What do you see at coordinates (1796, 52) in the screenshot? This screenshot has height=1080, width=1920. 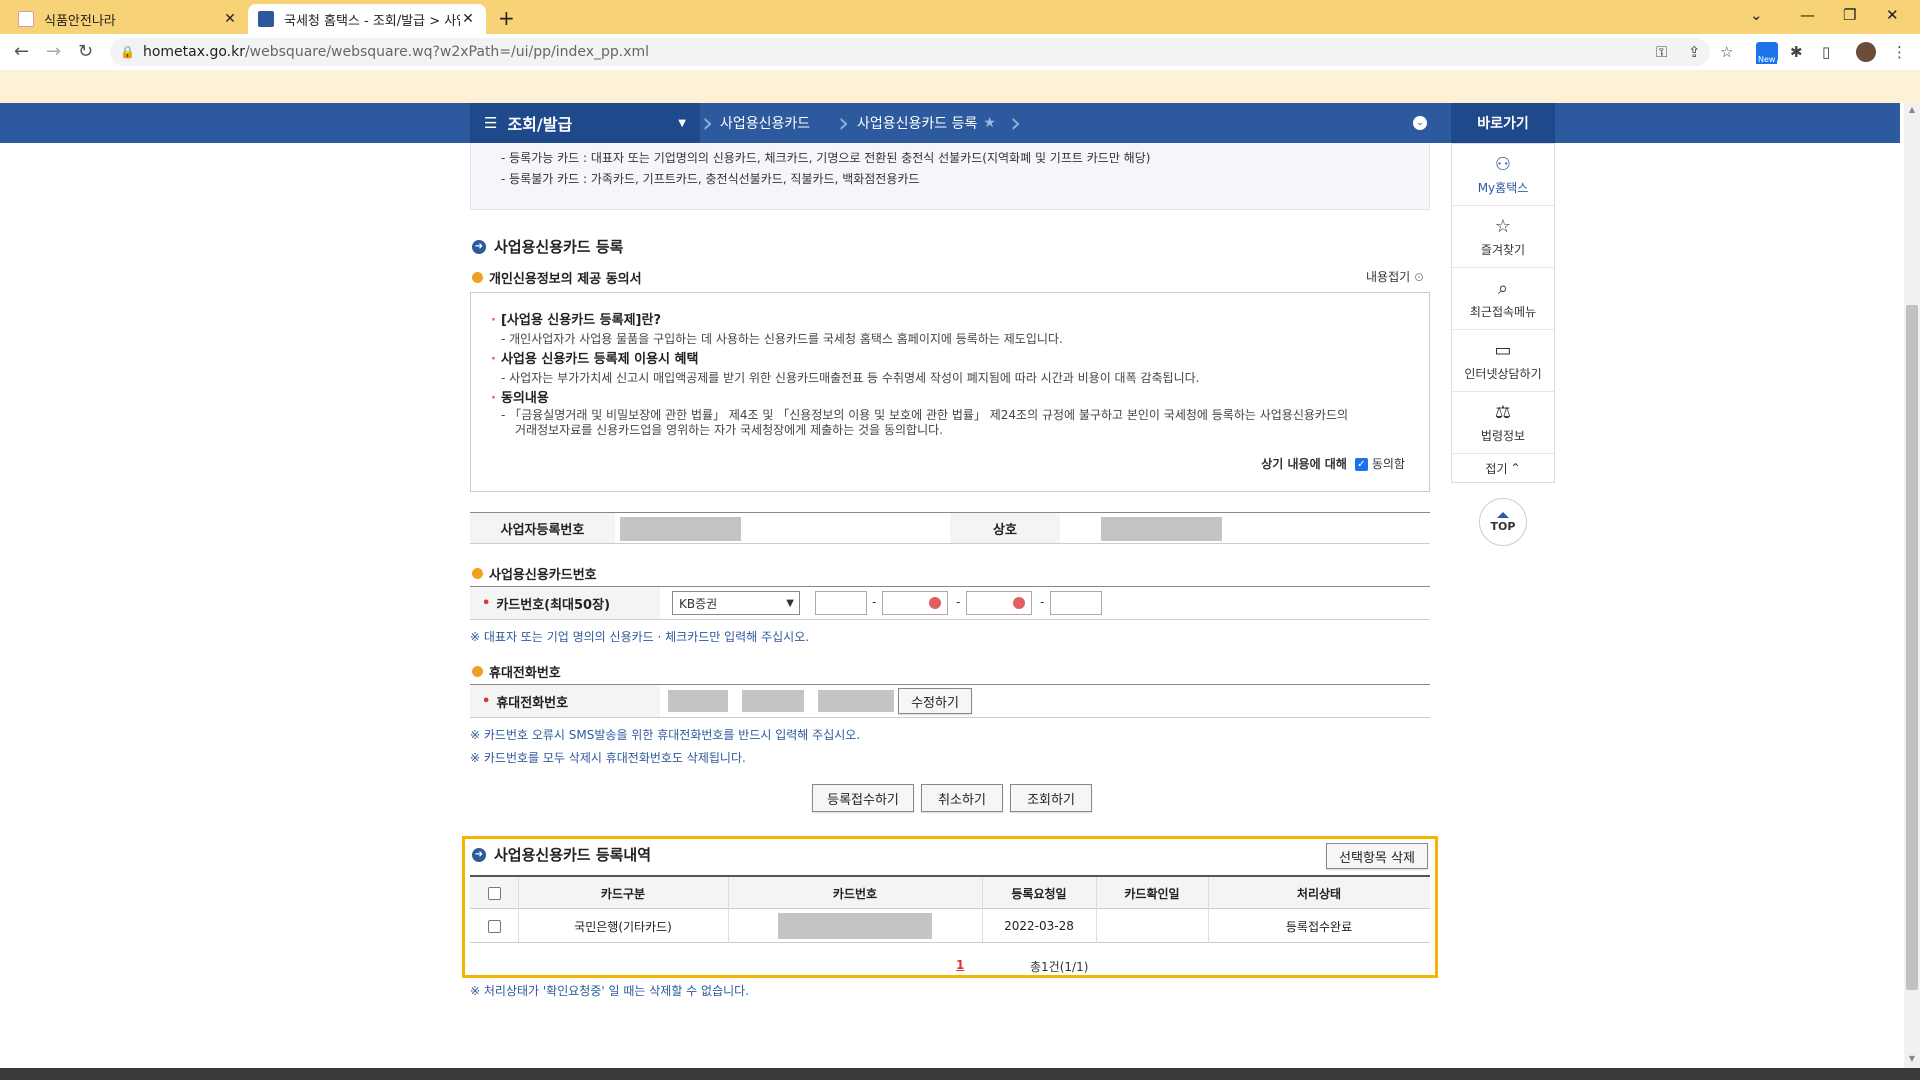 I see `extensions-puzzle-icon: ✱` at bounding box center [1796, 52].